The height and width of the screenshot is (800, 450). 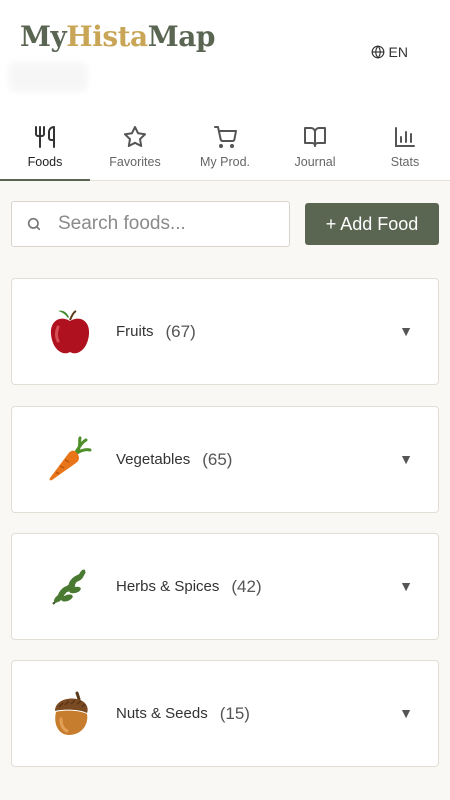 I want to click on book-icon, so click(x=315, y=137).